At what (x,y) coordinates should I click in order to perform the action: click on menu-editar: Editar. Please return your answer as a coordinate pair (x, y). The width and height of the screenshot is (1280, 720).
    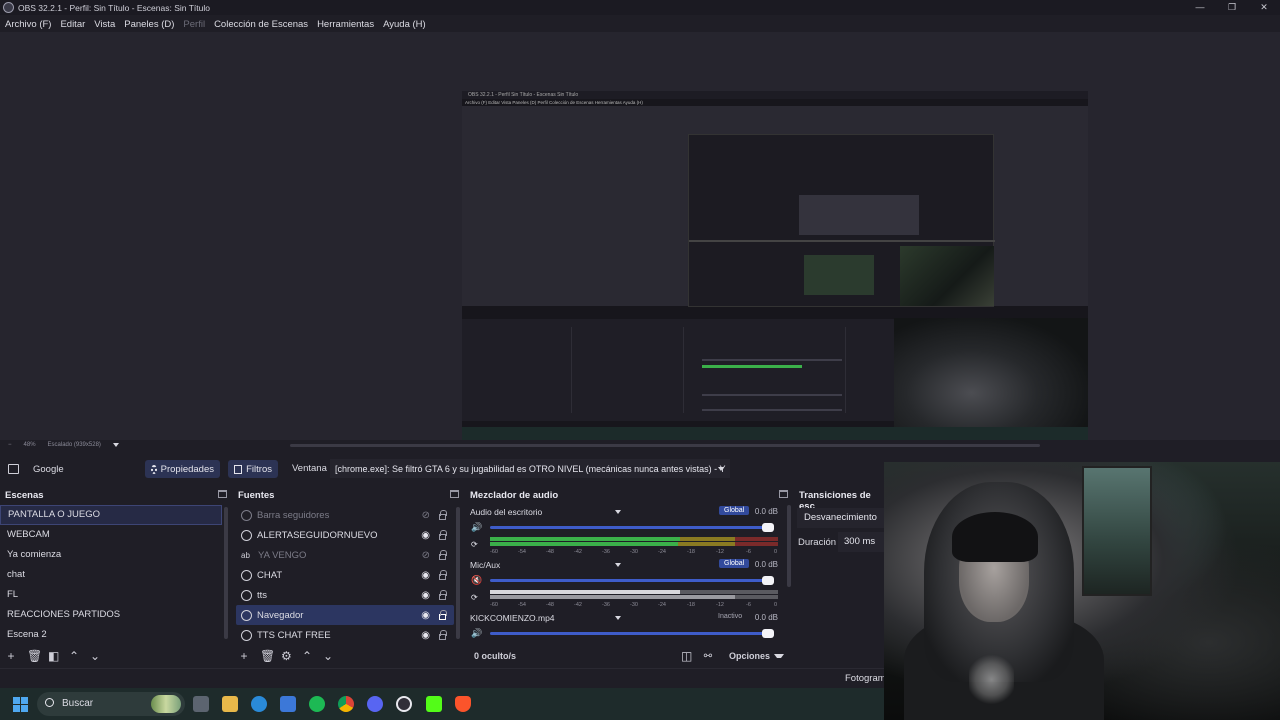
    Looking at the image, I should click on (72, 24).